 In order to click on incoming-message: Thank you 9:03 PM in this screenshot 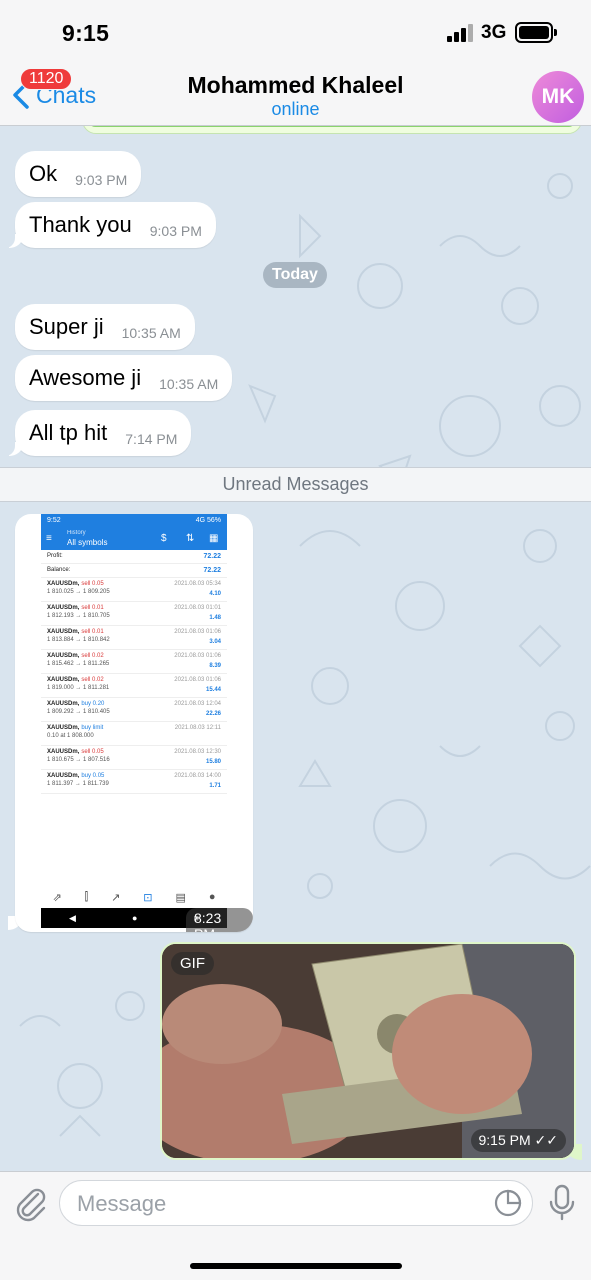, I will do `click(110, 225)`.